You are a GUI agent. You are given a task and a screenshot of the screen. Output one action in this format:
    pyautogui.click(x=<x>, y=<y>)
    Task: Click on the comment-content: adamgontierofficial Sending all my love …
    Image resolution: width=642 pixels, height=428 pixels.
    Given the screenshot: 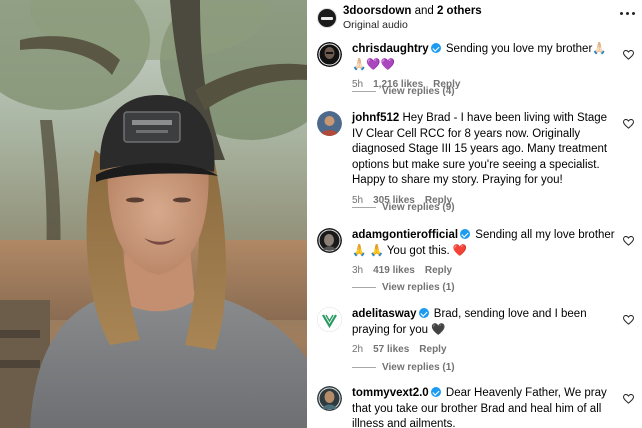 What is the action you would take?
    pyautogui.click(x=486, y=253)
    